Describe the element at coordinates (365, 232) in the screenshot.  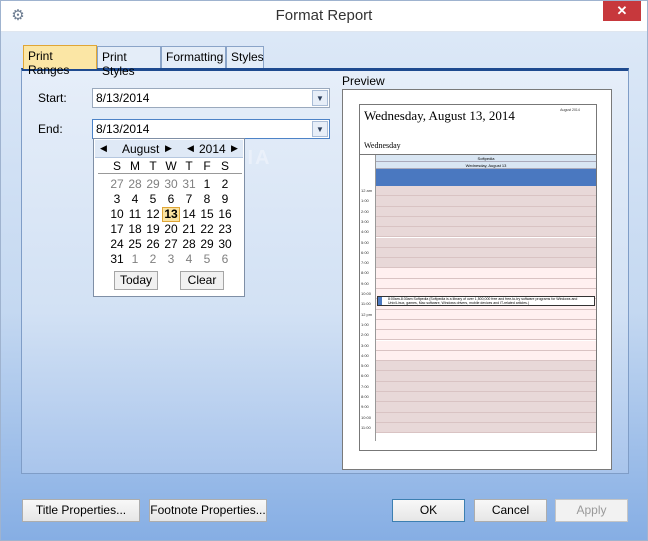
I see `preview-time-label: 4:00` at that location.